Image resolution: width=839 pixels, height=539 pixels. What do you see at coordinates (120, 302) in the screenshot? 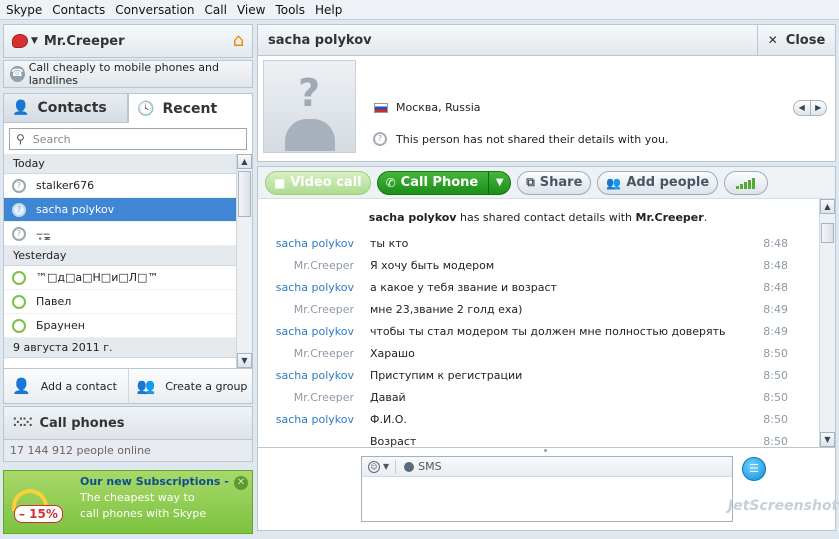
I see `list-item: Павел` at bounding box center [120, 302].